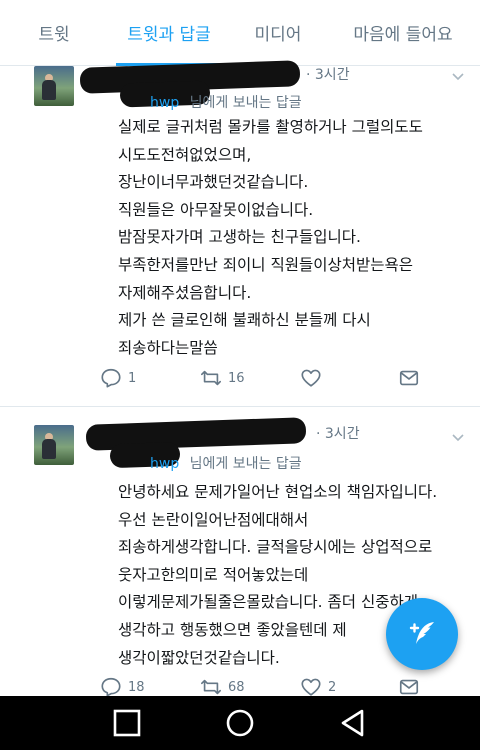 The height and width of the screenshot is (750, 480). Describe the element at coordinates (244, 320) in the screenshot. I see `tweet-line: 제가 쓴 글로인해 불쾌하신 분들께 다시` at that location.